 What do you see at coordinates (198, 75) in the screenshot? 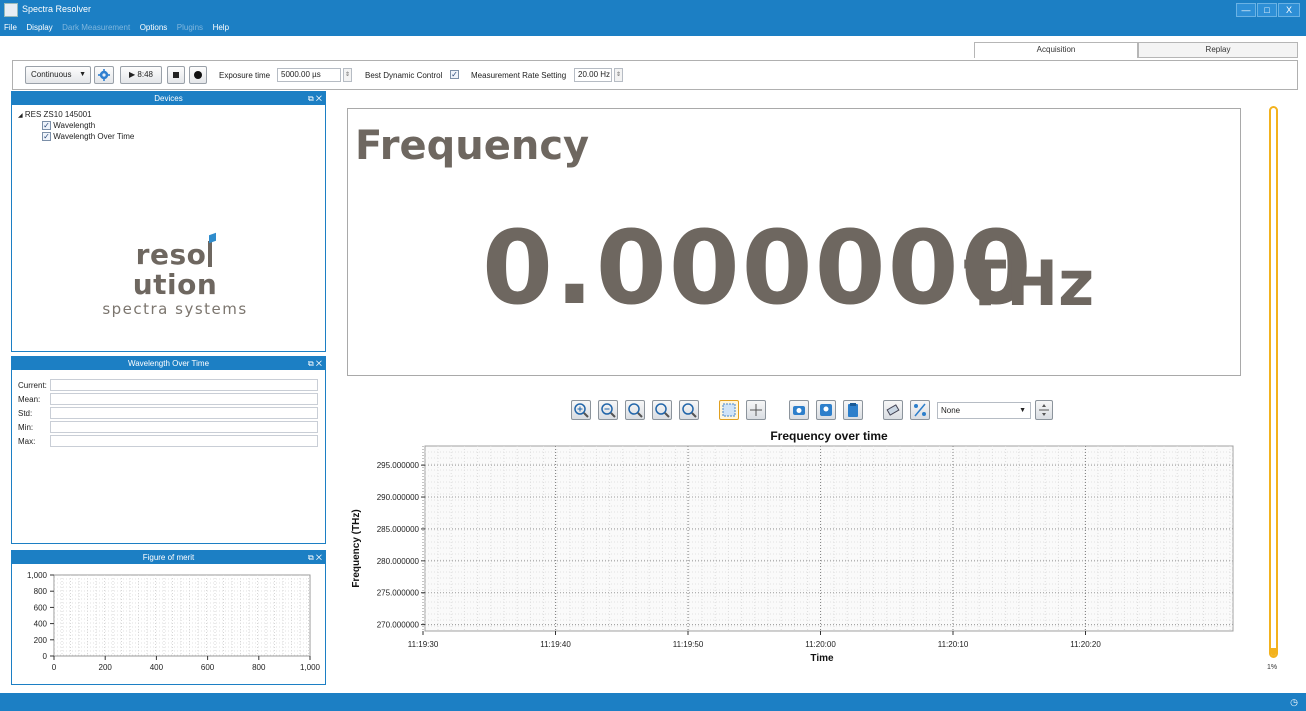
I see `record-button` at bounding box center [198, 75].